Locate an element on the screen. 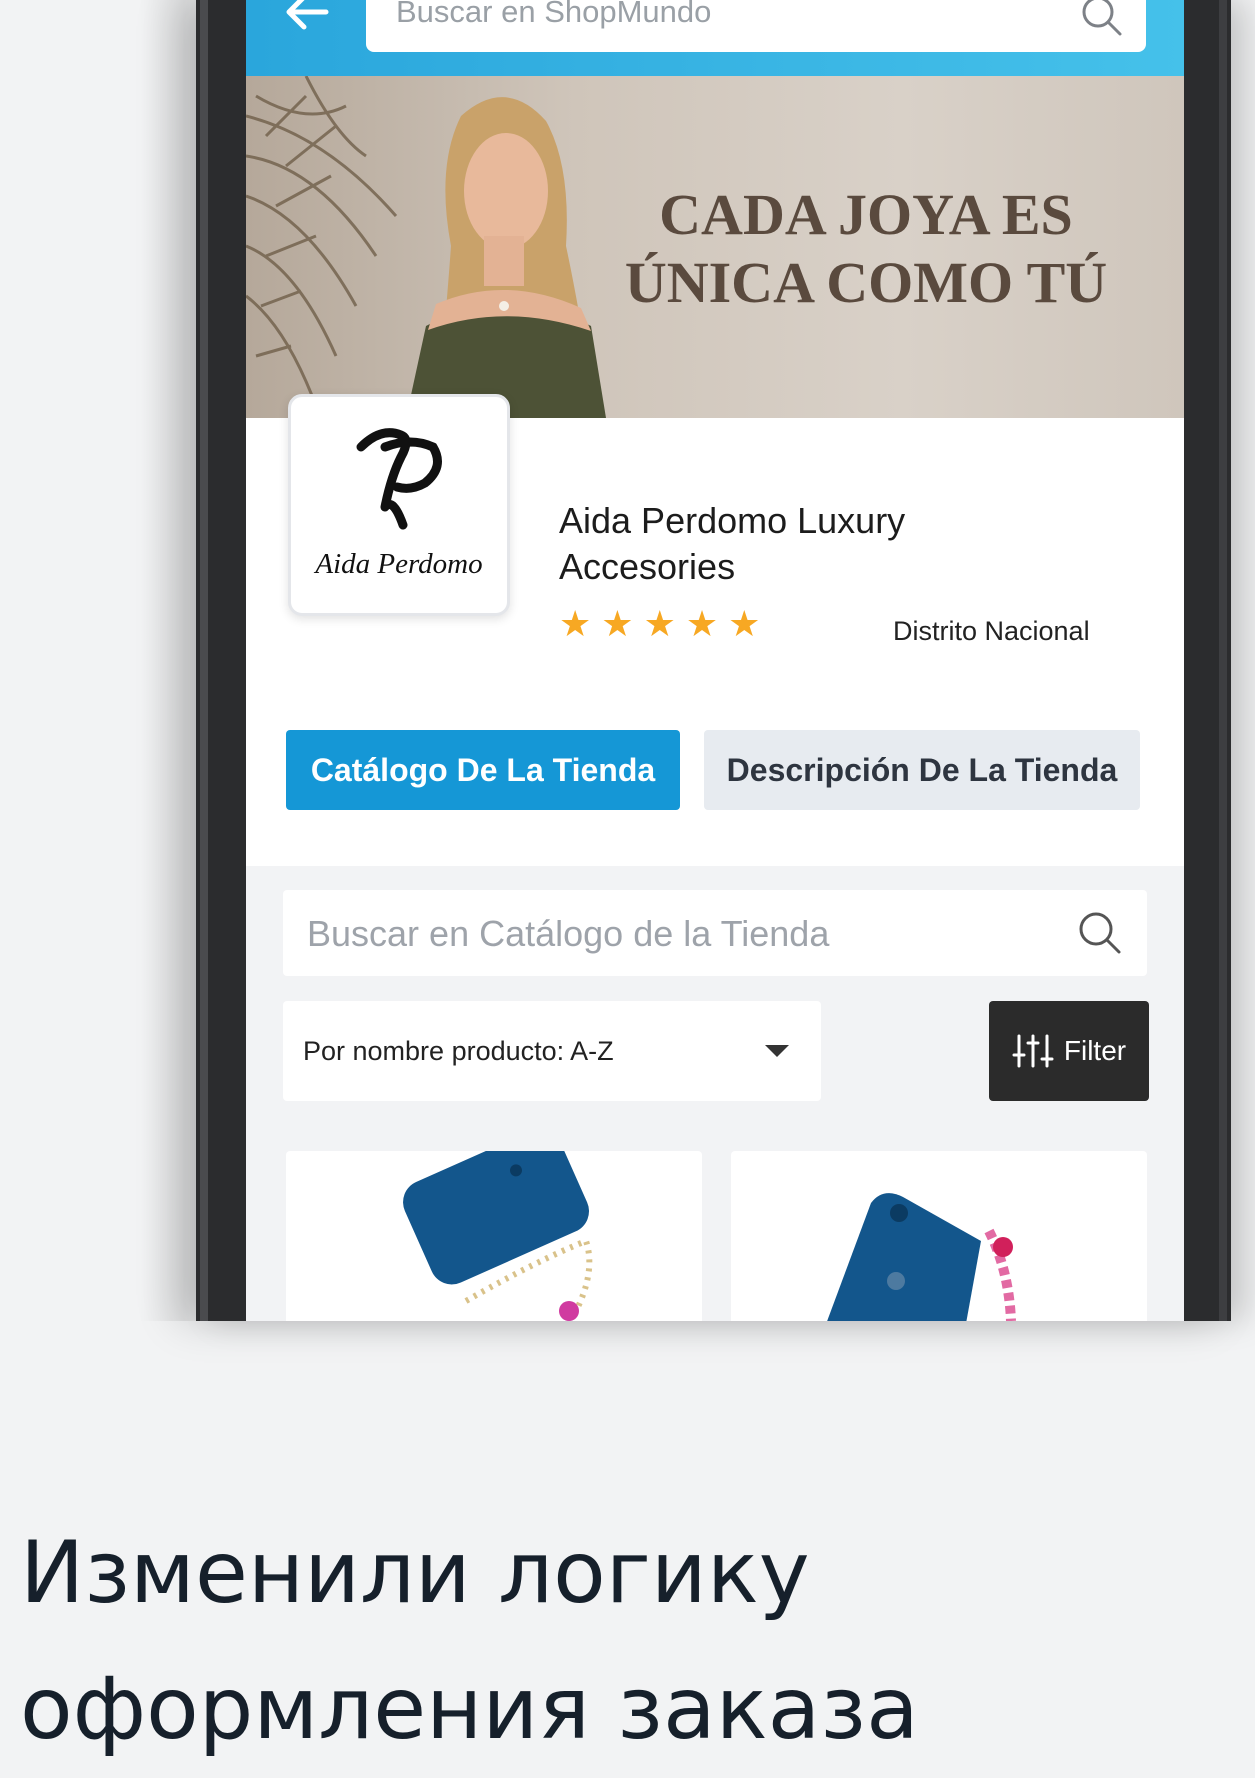 The image size is (1255, 1778). app-search-placeholder: Buscar en ShopMundo is located at coordinates (554, 14).